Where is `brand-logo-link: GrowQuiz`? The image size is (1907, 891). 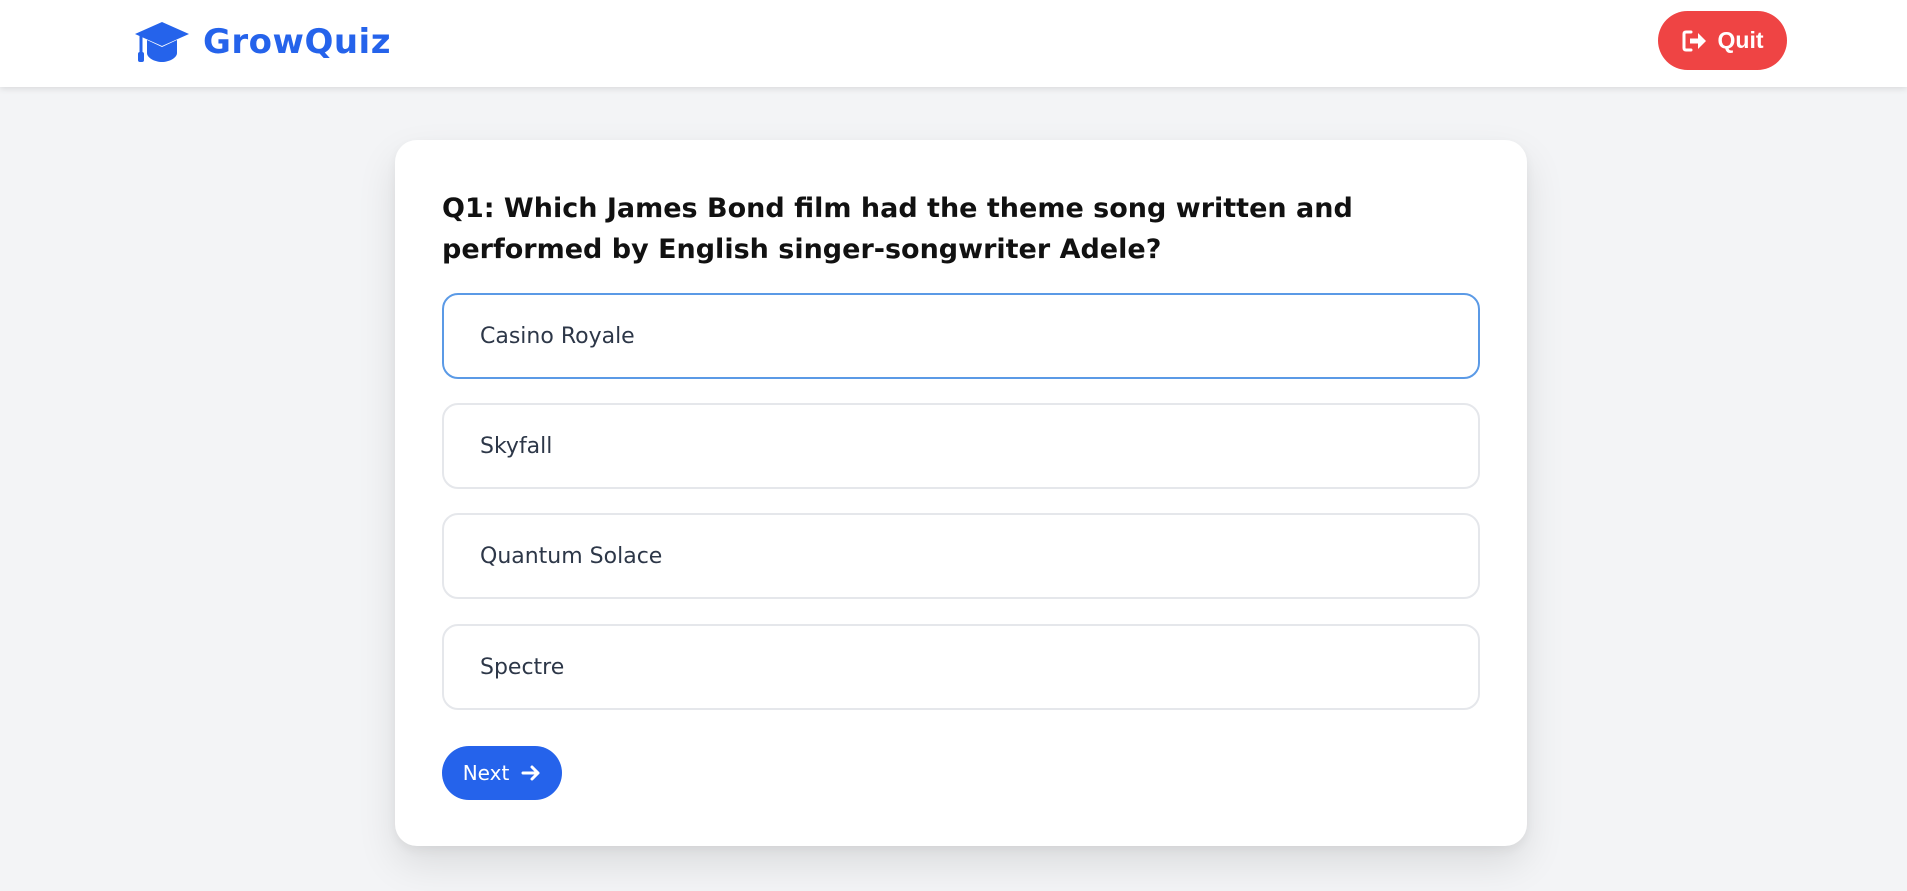 brand-logo-link: GrowQuiz is located at coordinates (262, 42).